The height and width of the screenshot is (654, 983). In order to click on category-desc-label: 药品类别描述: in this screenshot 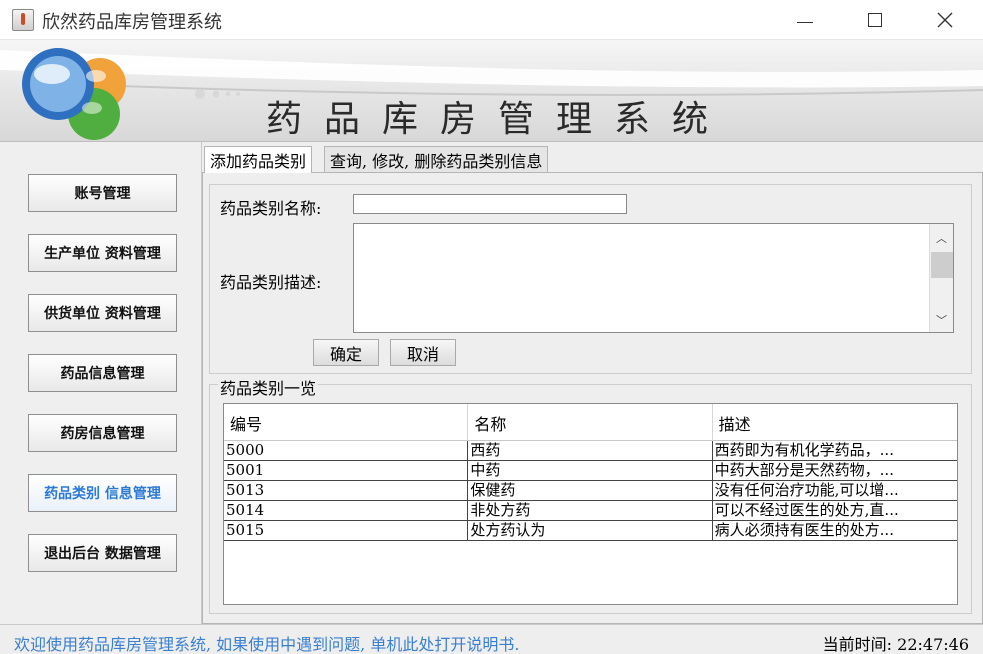, I will do `click(271, 282)`.